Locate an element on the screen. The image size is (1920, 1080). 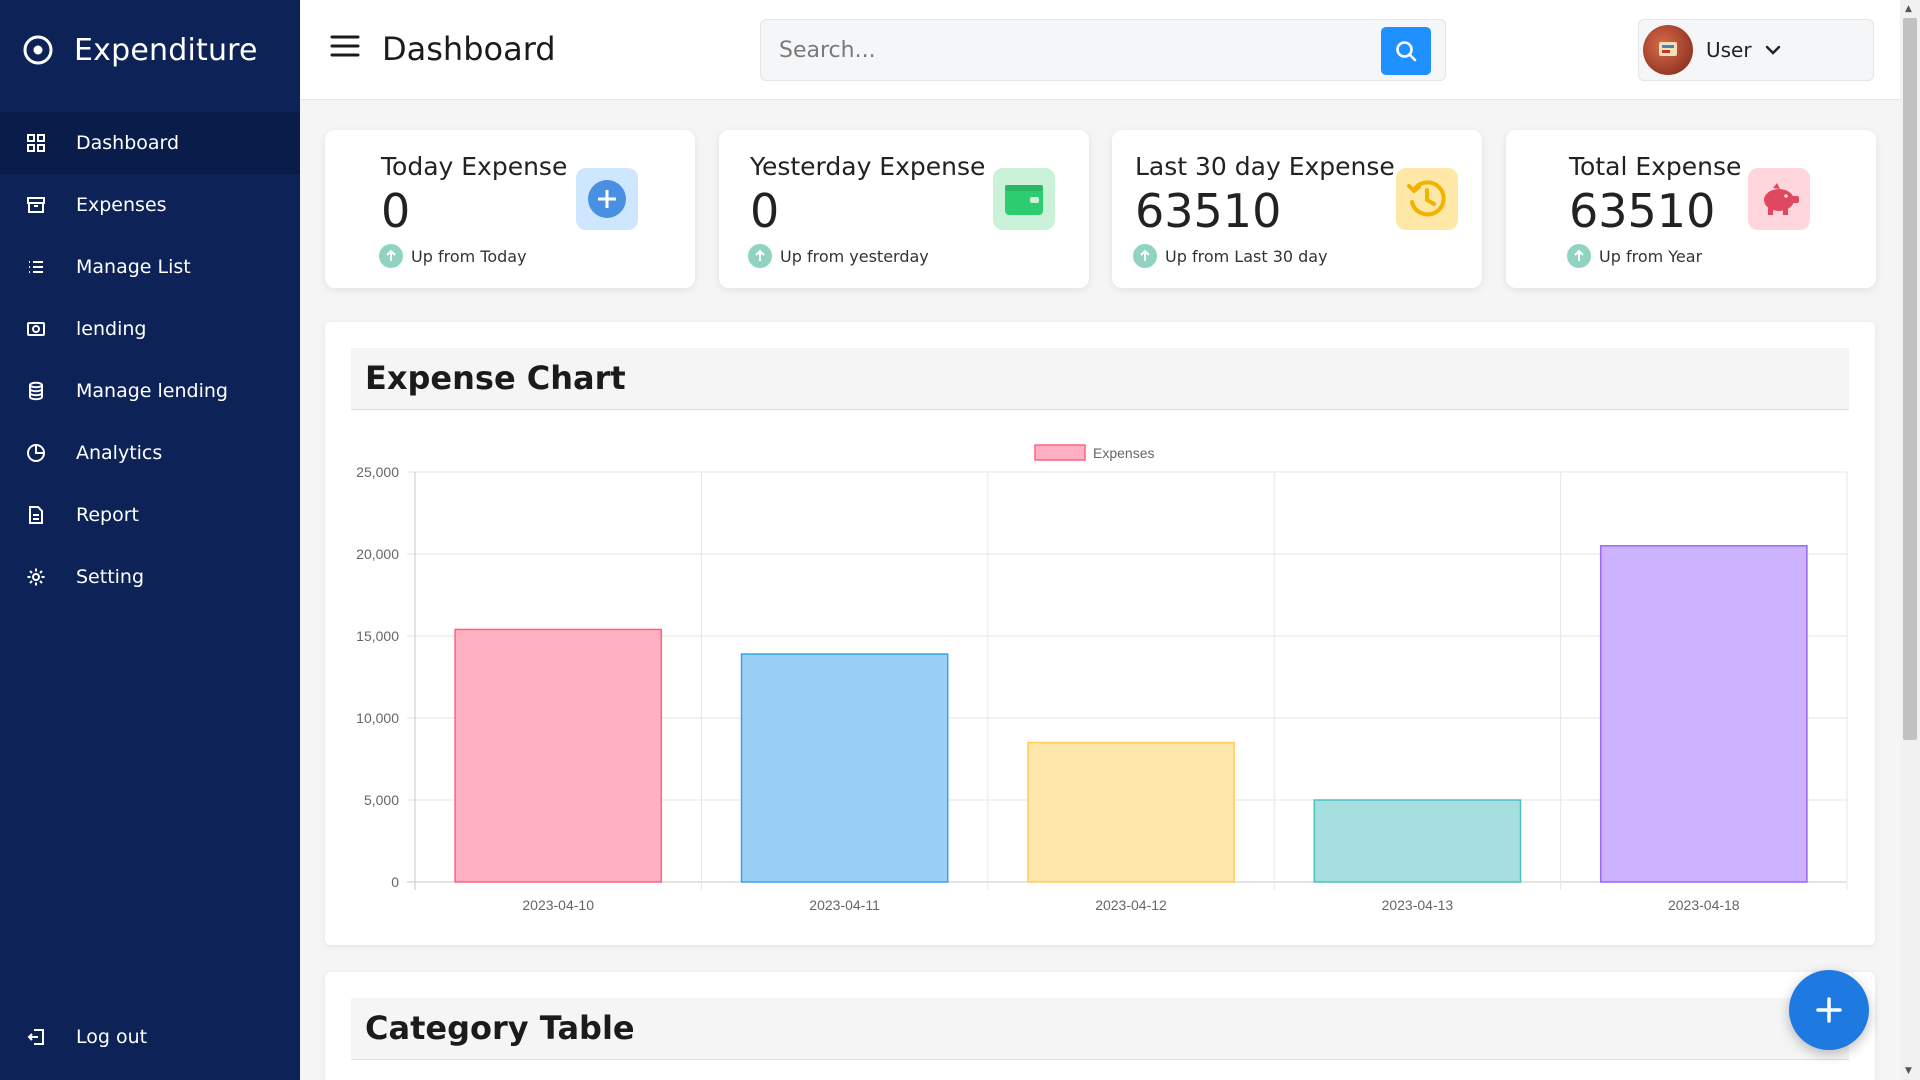
brand: Expenditure is located at coordinates (150, 50).